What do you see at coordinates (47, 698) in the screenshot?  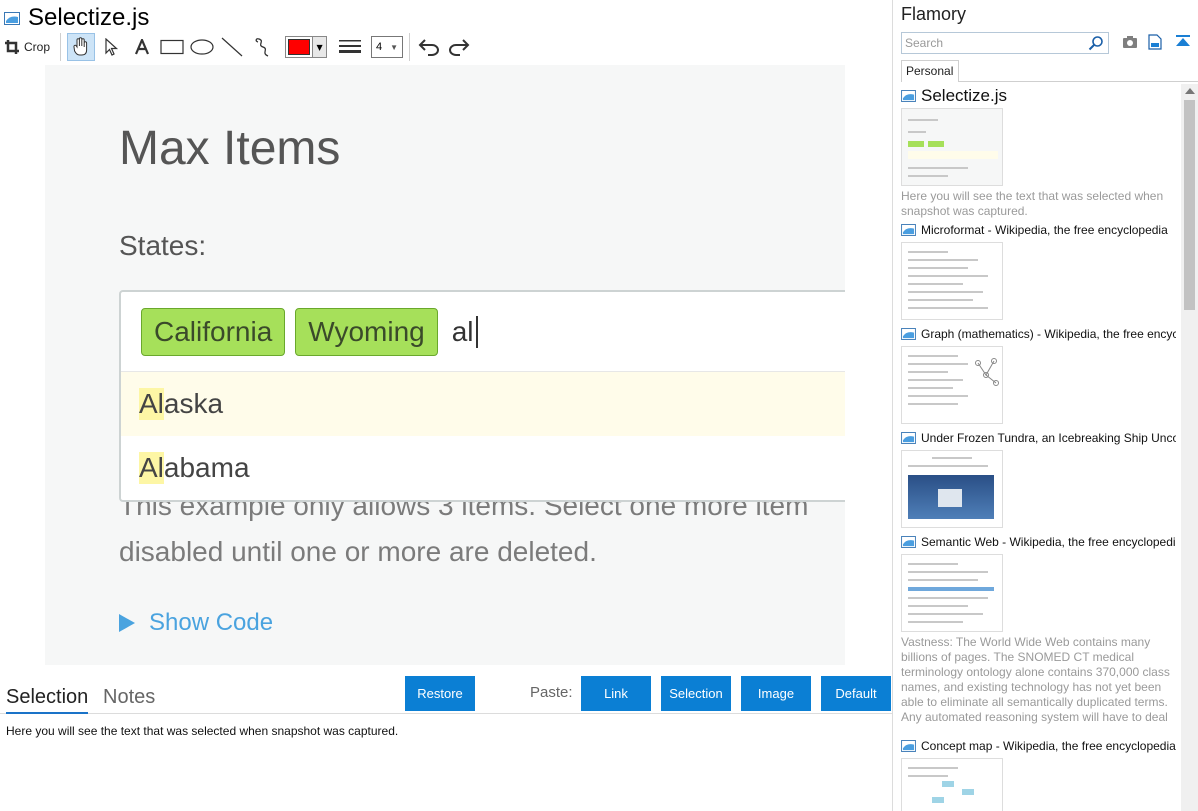 I see `tab-selection: Selection` at bounding box center [47, 698].